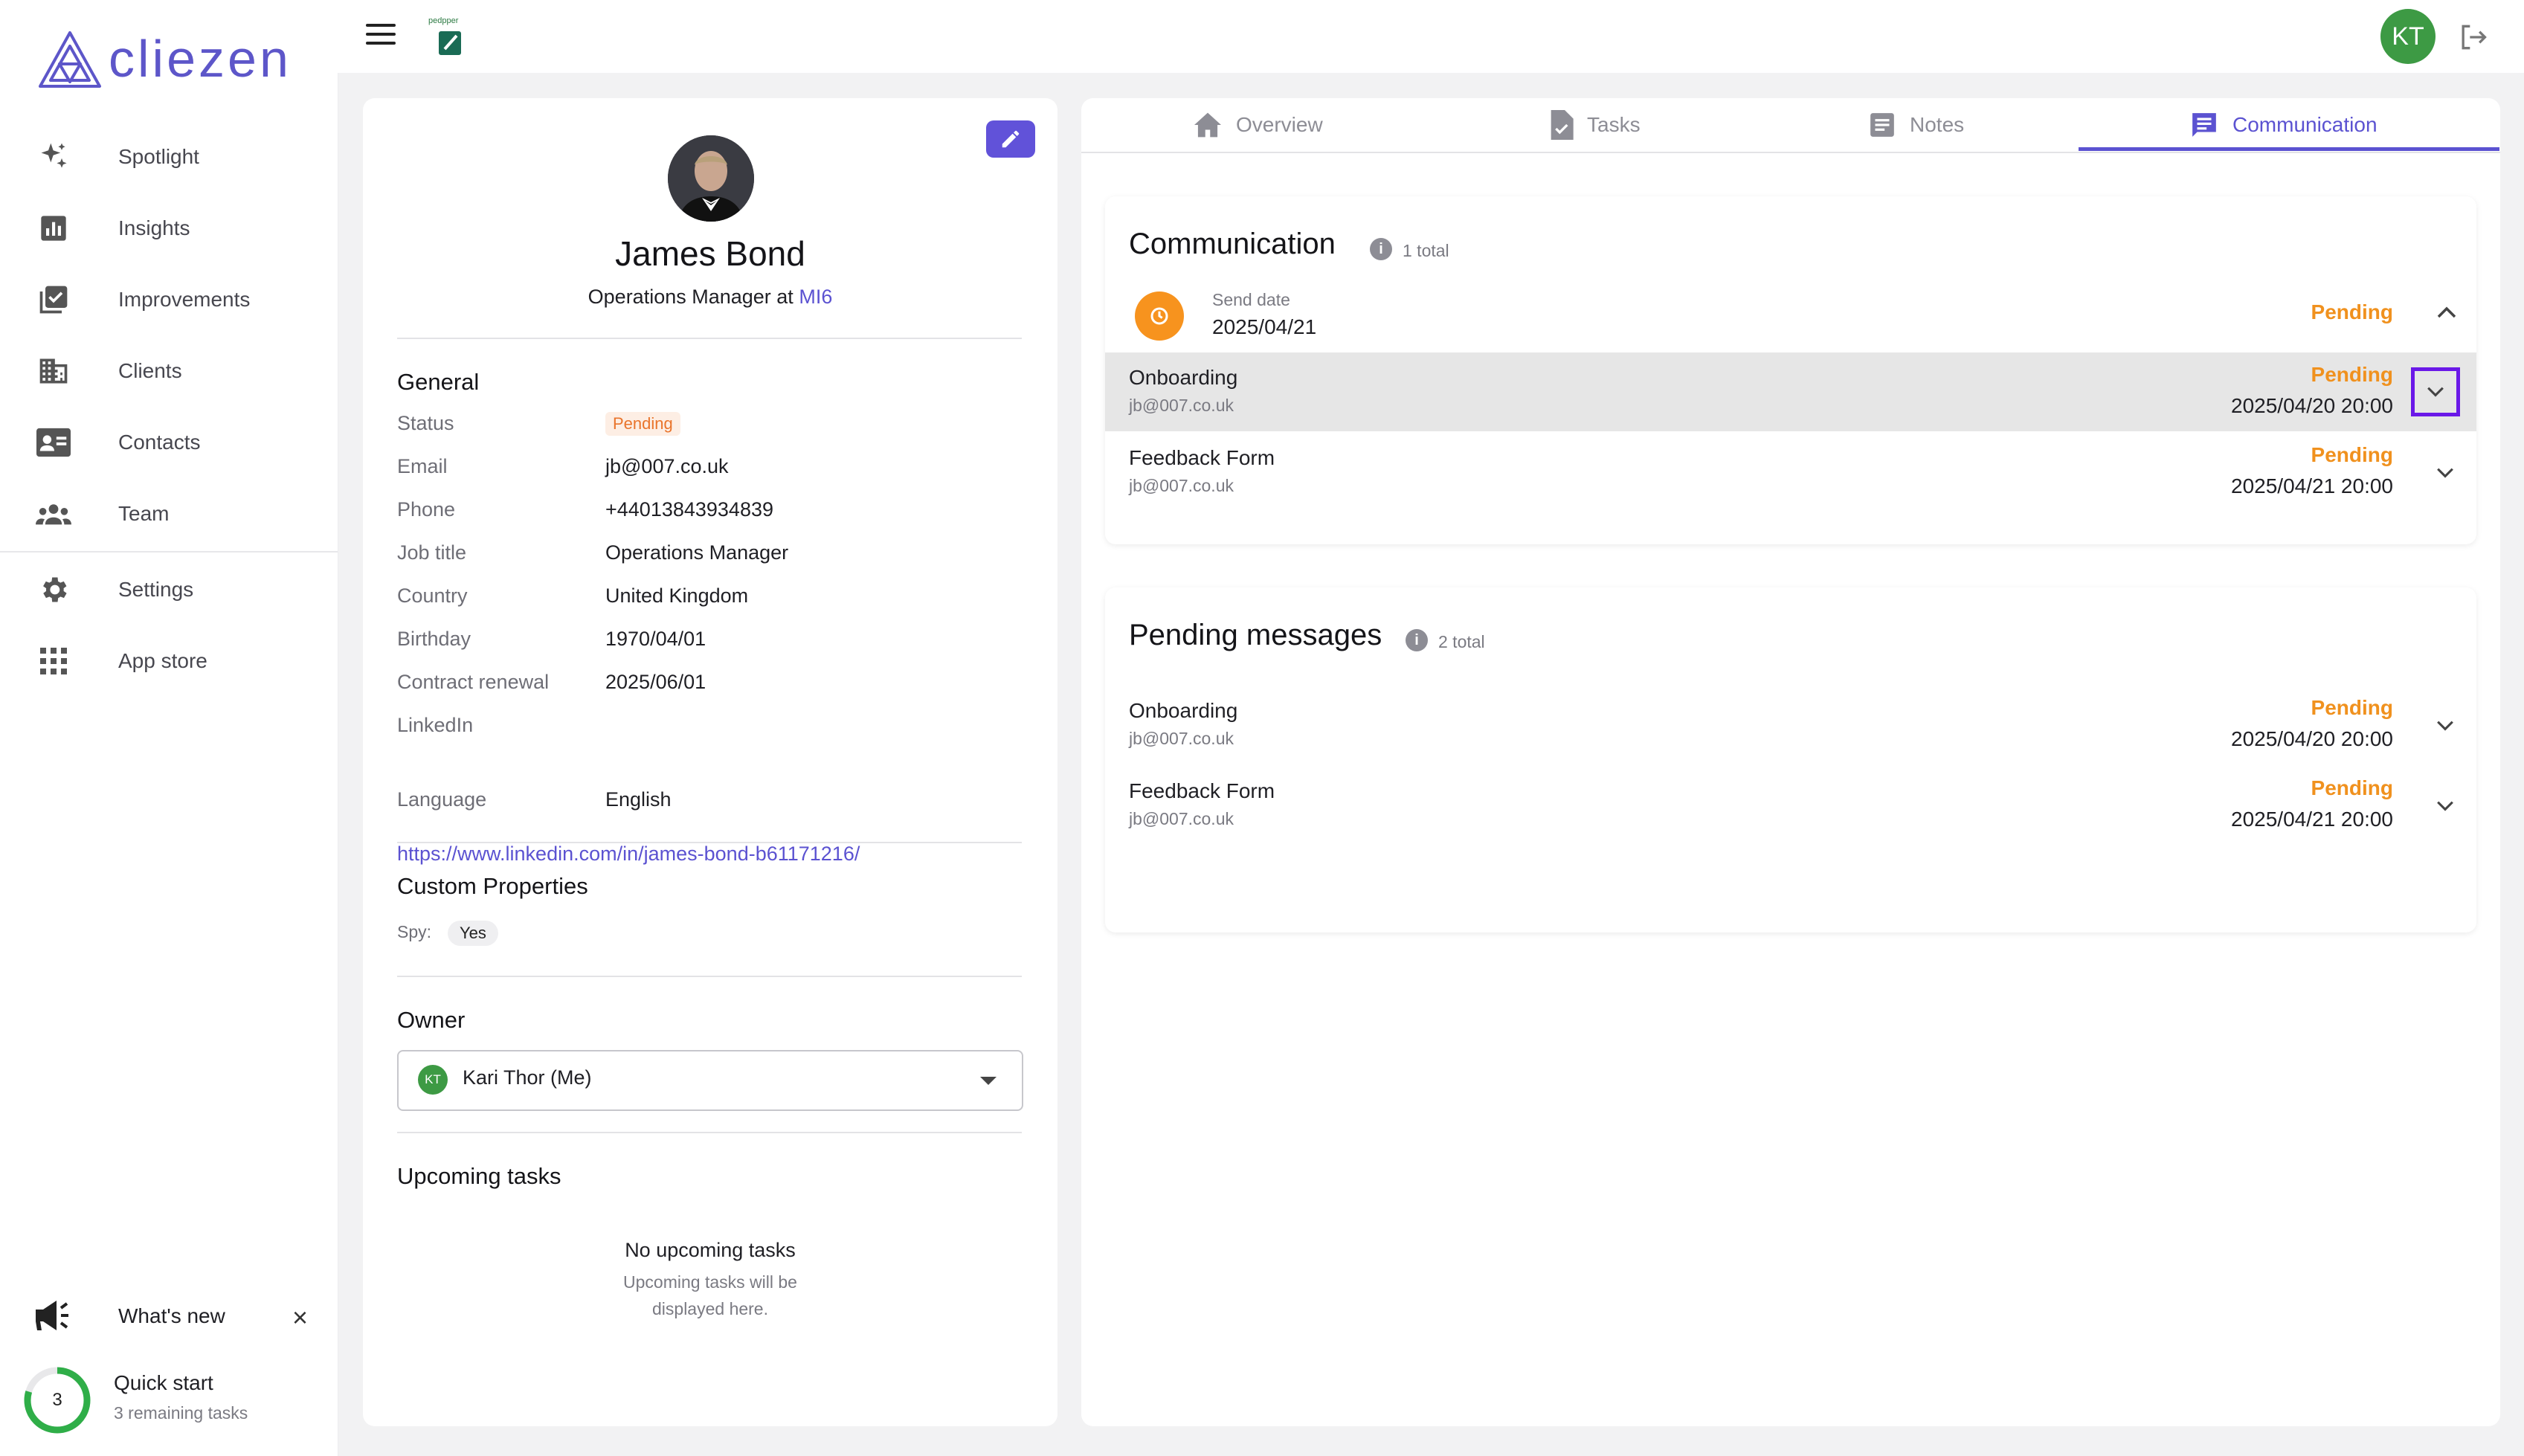 The image size is (2524, 1456). What do you see at coordinates (693, 297) in the screenshot?
I see `contact-job-prefix: Operations Manager at` at bounding box center [693, 297].